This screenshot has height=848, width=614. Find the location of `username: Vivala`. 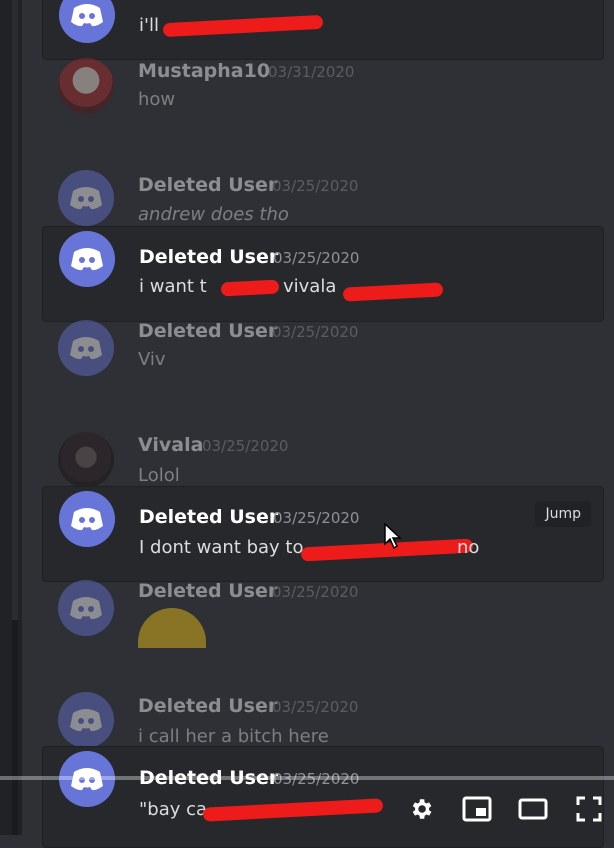

username: Vivala is located at coordinates (170, 445).